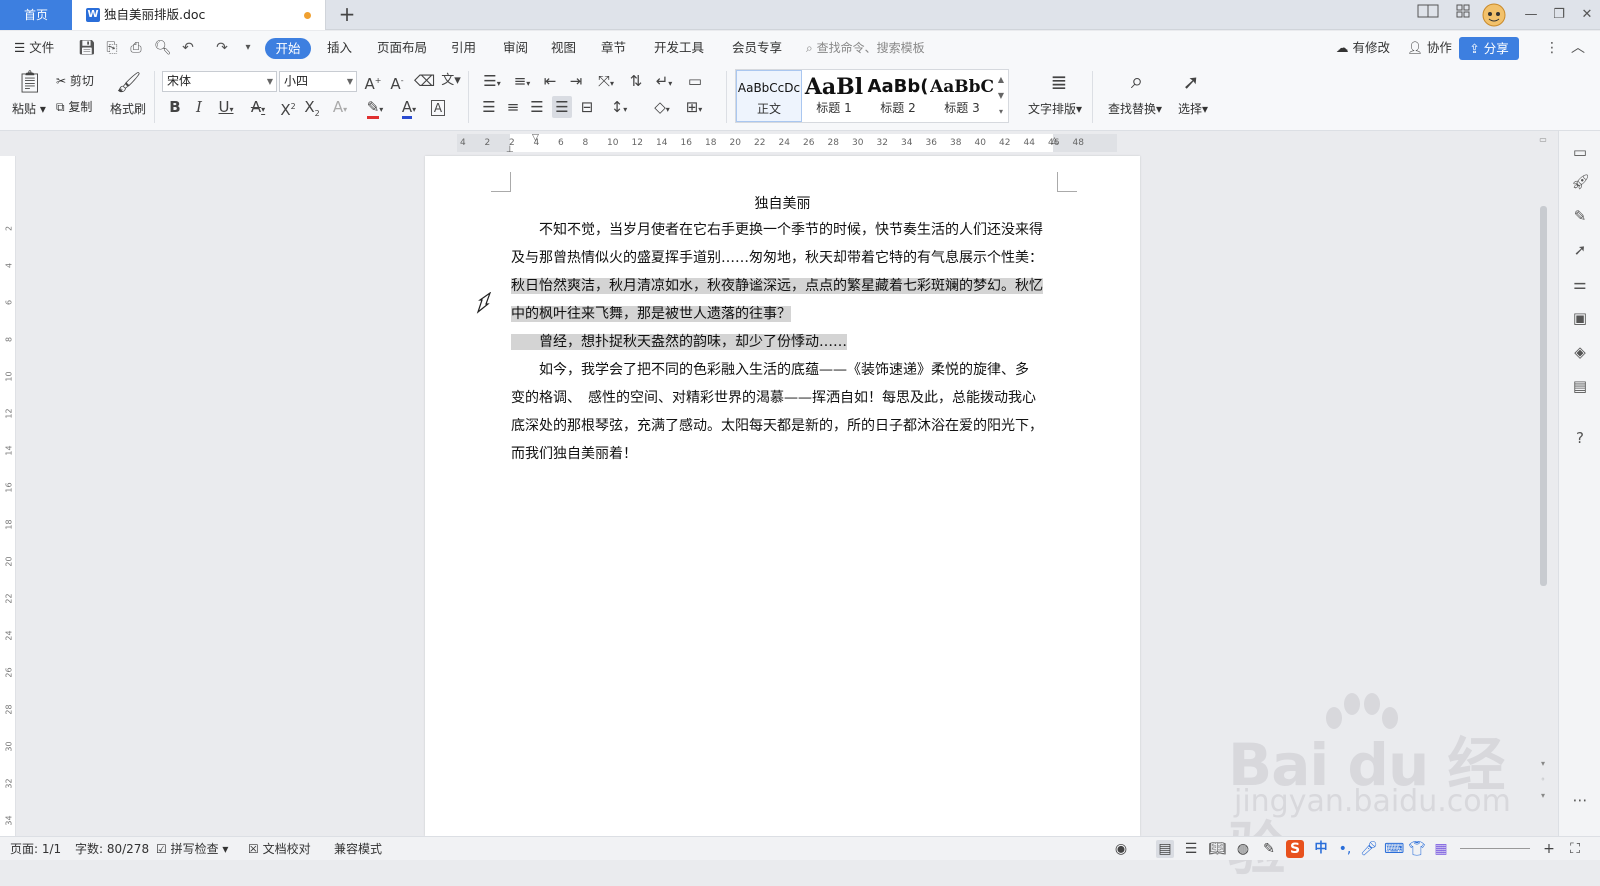 This screenshot has height=886, width=1600. I want to click on align-left-icon: ☰, so click(489, 107).